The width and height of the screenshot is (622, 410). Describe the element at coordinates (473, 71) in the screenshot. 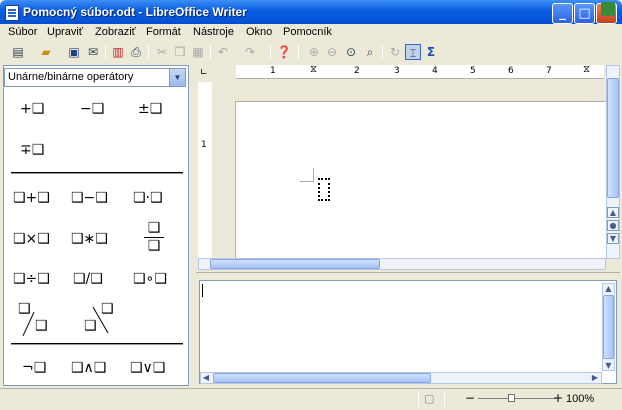

I see `ruler-tick-5: 5` at that location.